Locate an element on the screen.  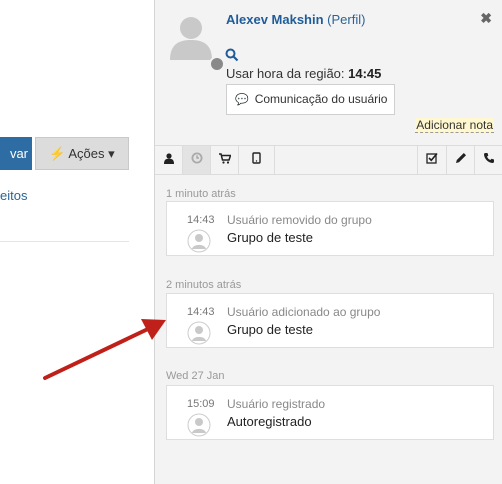
close-icon: ✖ is located at coordinates (486, 18).